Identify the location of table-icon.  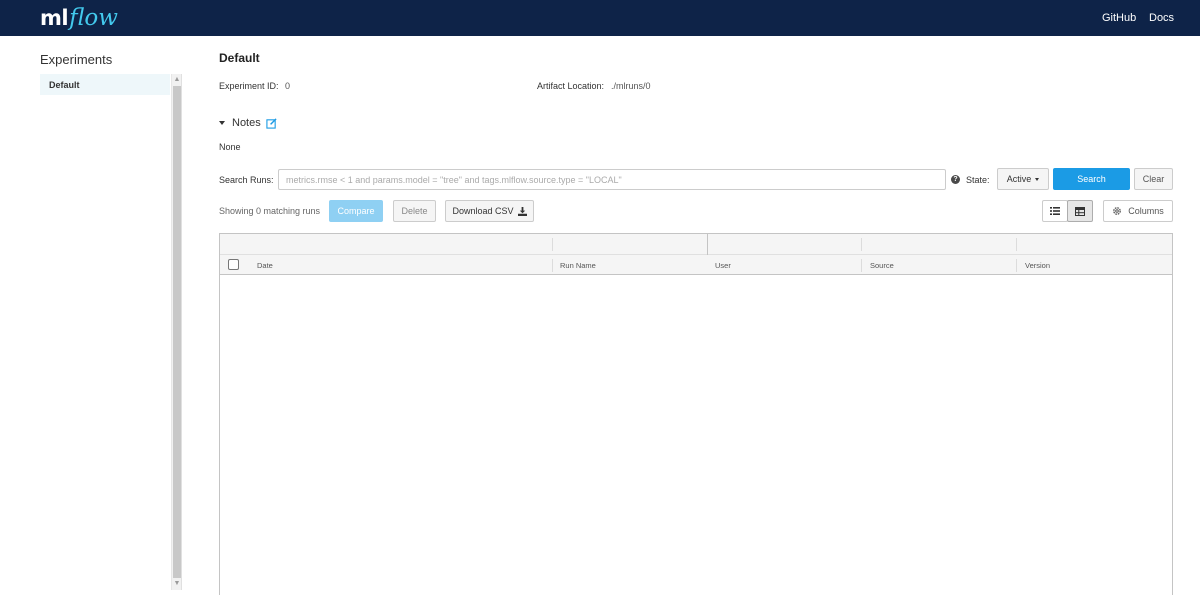
(1080, 211).